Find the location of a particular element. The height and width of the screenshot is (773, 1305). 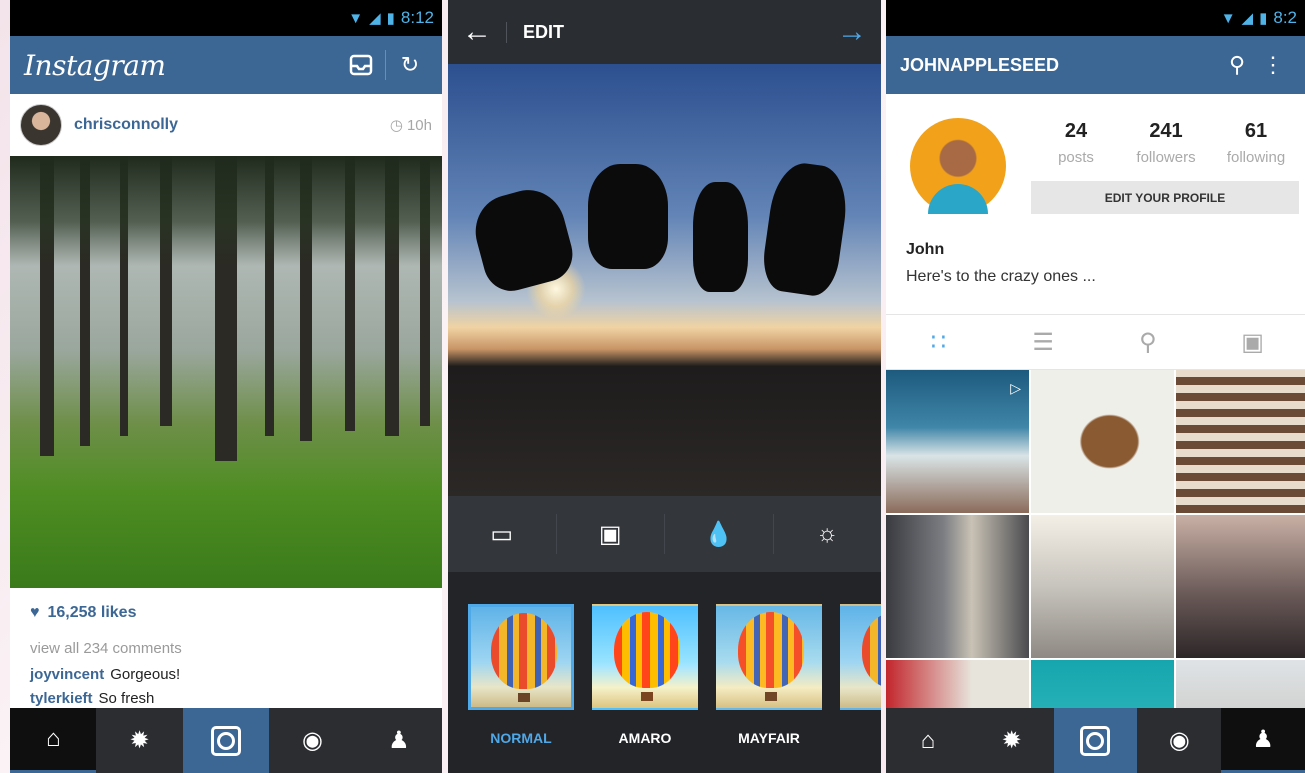

tagged-icon: ▣ is located at coordinates (1252, 342).